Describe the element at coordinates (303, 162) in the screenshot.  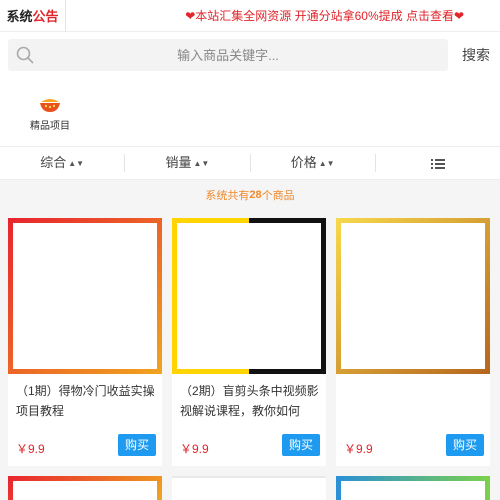
I see `sort-label: 价格` at that location.